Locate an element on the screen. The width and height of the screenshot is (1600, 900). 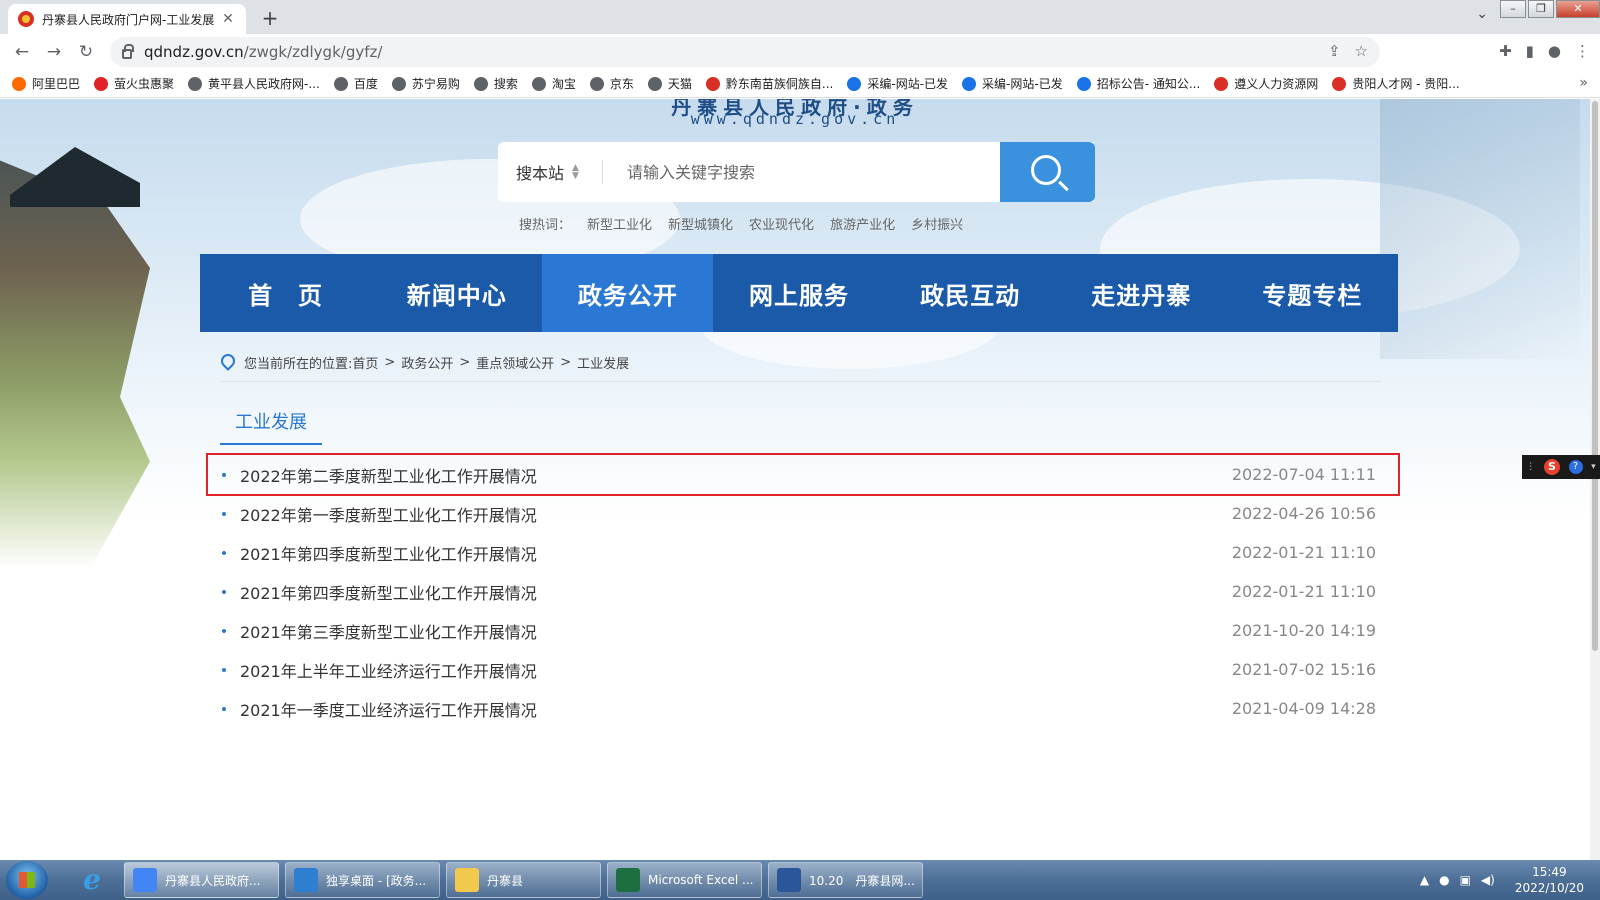
news-list-item: 2022年第二季度新型工业化工作开展情况 2022-07-04 11:11 is located at coordinates (803, 474).